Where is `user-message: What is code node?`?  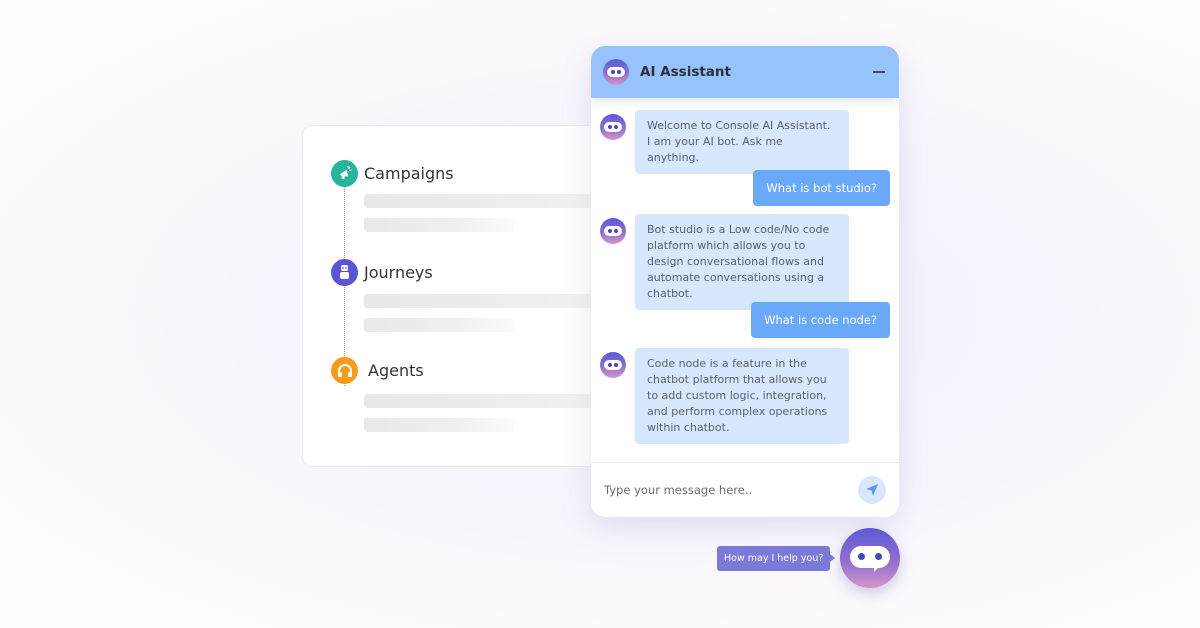
user-message: What is code node? is located at coordinates (820, 320).